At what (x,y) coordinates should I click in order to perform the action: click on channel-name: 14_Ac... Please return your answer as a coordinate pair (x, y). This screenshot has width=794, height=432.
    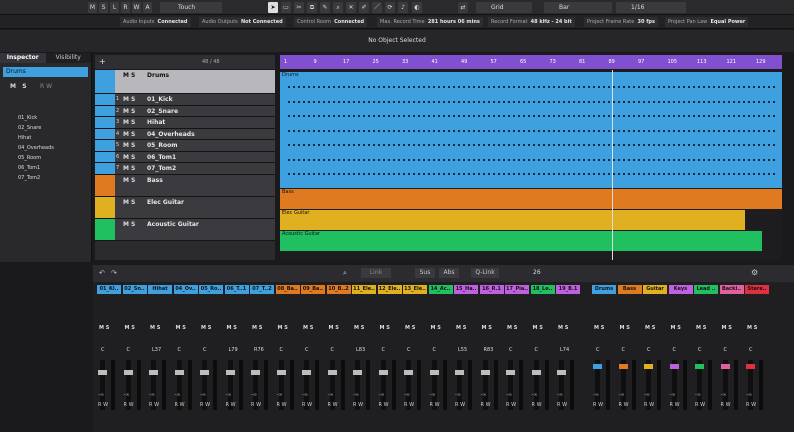
    Looking at the image, I should click on (440, 289).